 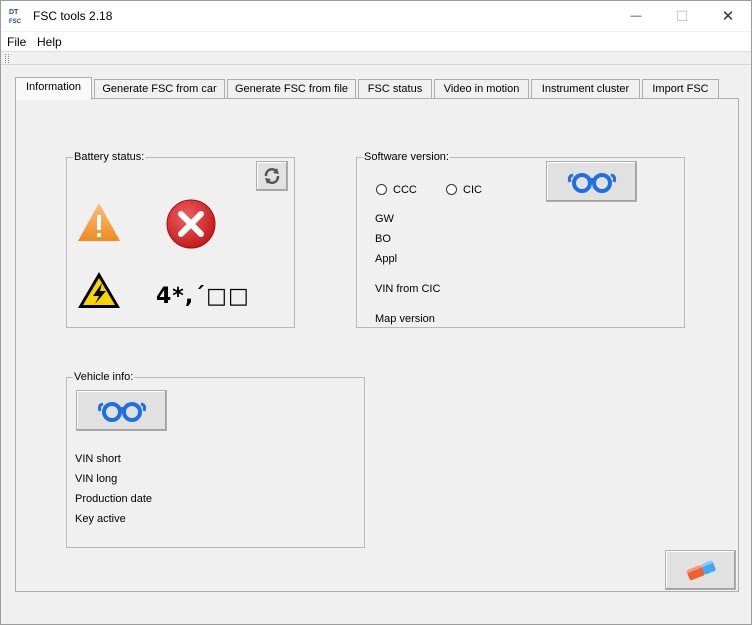 I want to click on close-icon: ✕, so click(x=728, y=16).